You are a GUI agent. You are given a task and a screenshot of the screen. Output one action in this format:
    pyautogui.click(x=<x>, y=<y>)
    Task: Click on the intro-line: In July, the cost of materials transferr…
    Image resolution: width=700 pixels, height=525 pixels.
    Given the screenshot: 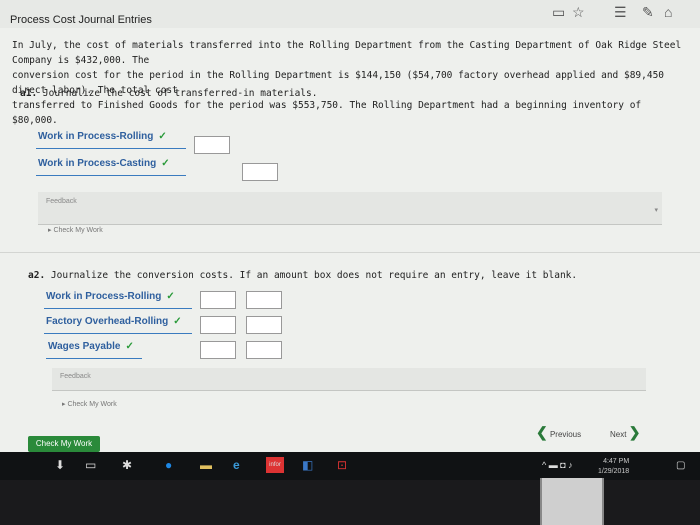 What is the action you would take?
    pyautogui.click(x=347, y=53)
    